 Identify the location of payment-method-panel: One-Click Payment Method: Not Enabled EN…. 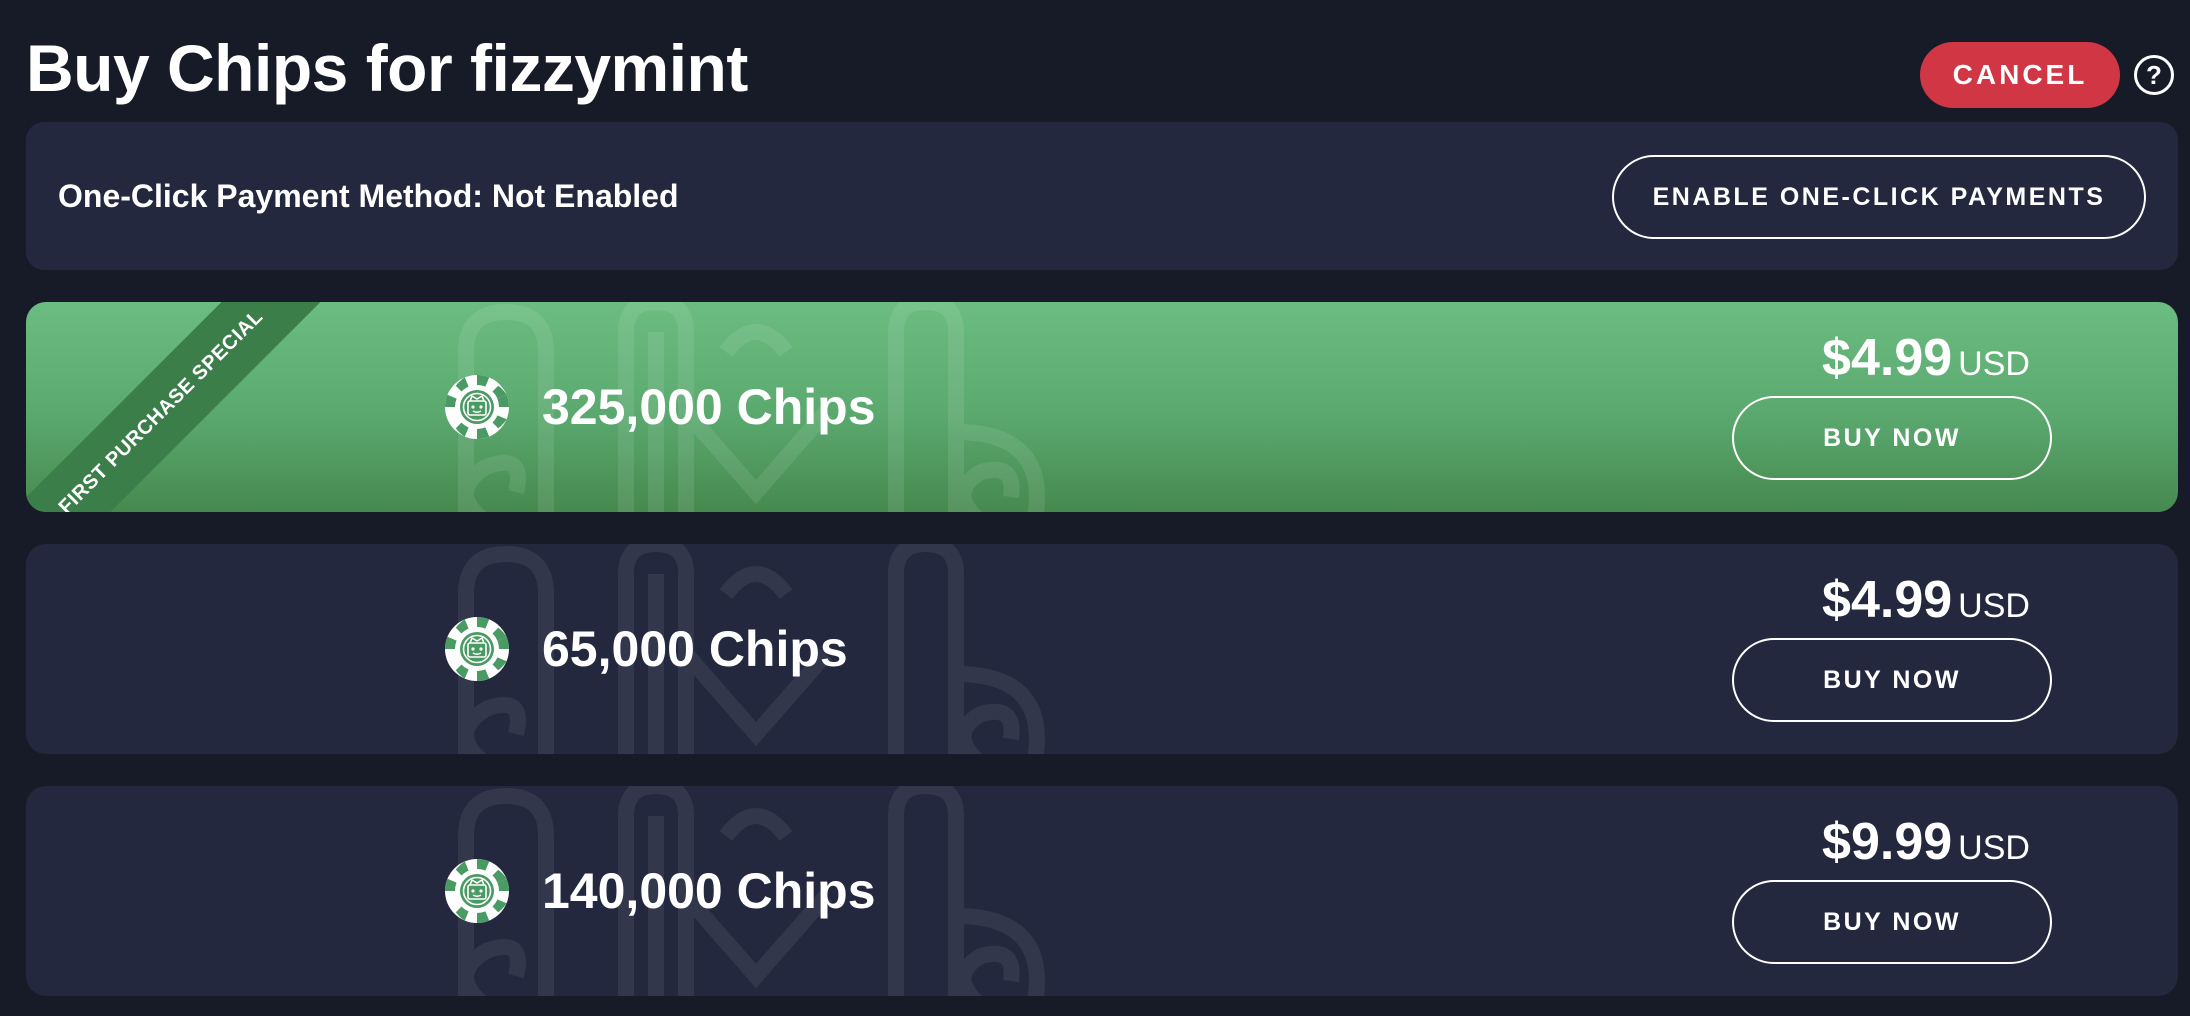
(1102, 196).